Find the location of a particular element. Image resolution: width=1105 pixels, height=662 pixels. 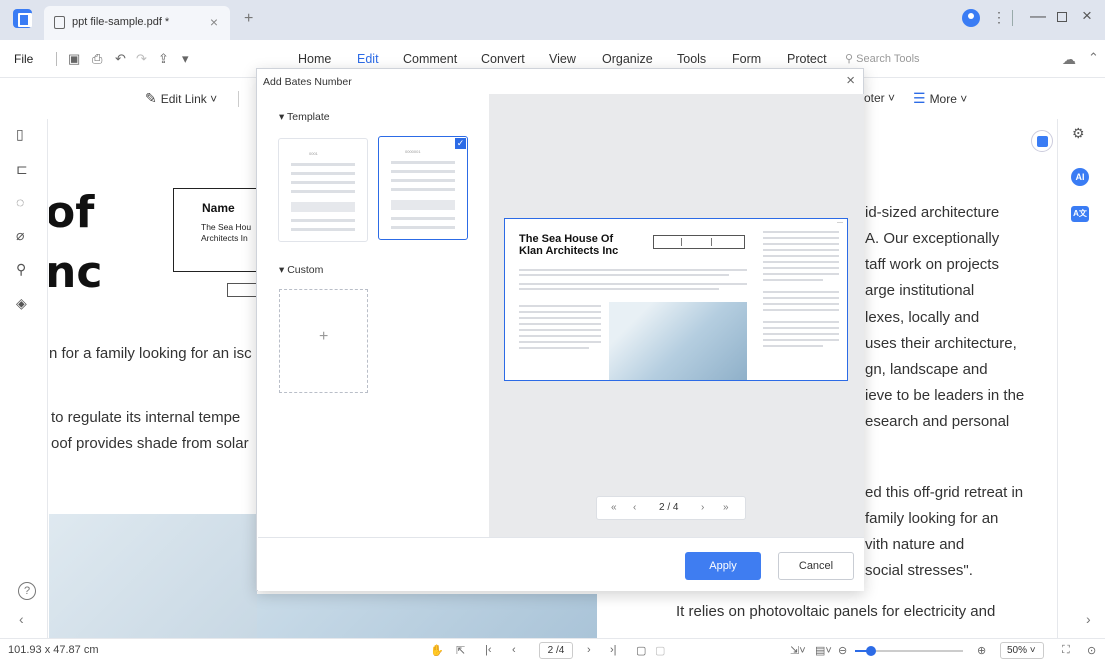

document-text-line: lexes, locally and is located at coordinates (922, 317).